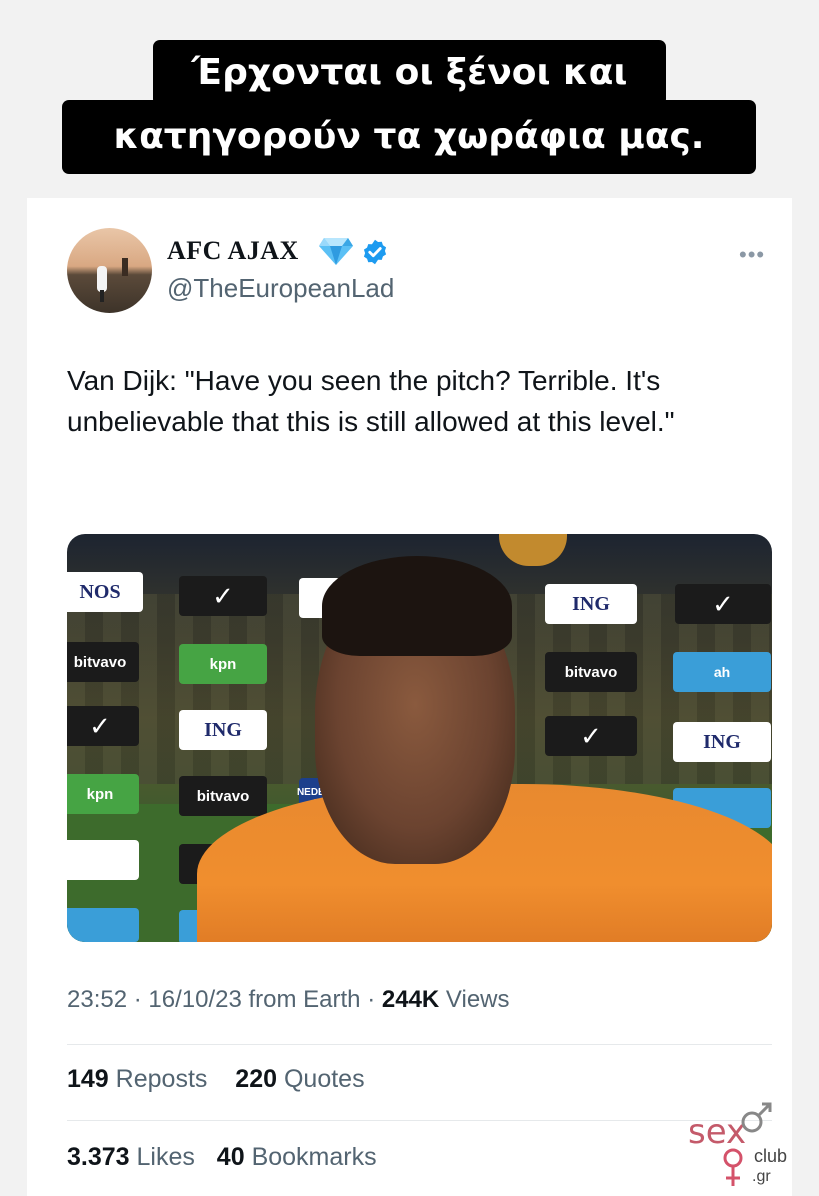  What do you see at coordinates (477, 999) in the screenshot?
I see `views-label: Views` at bounding box center [477, 999].